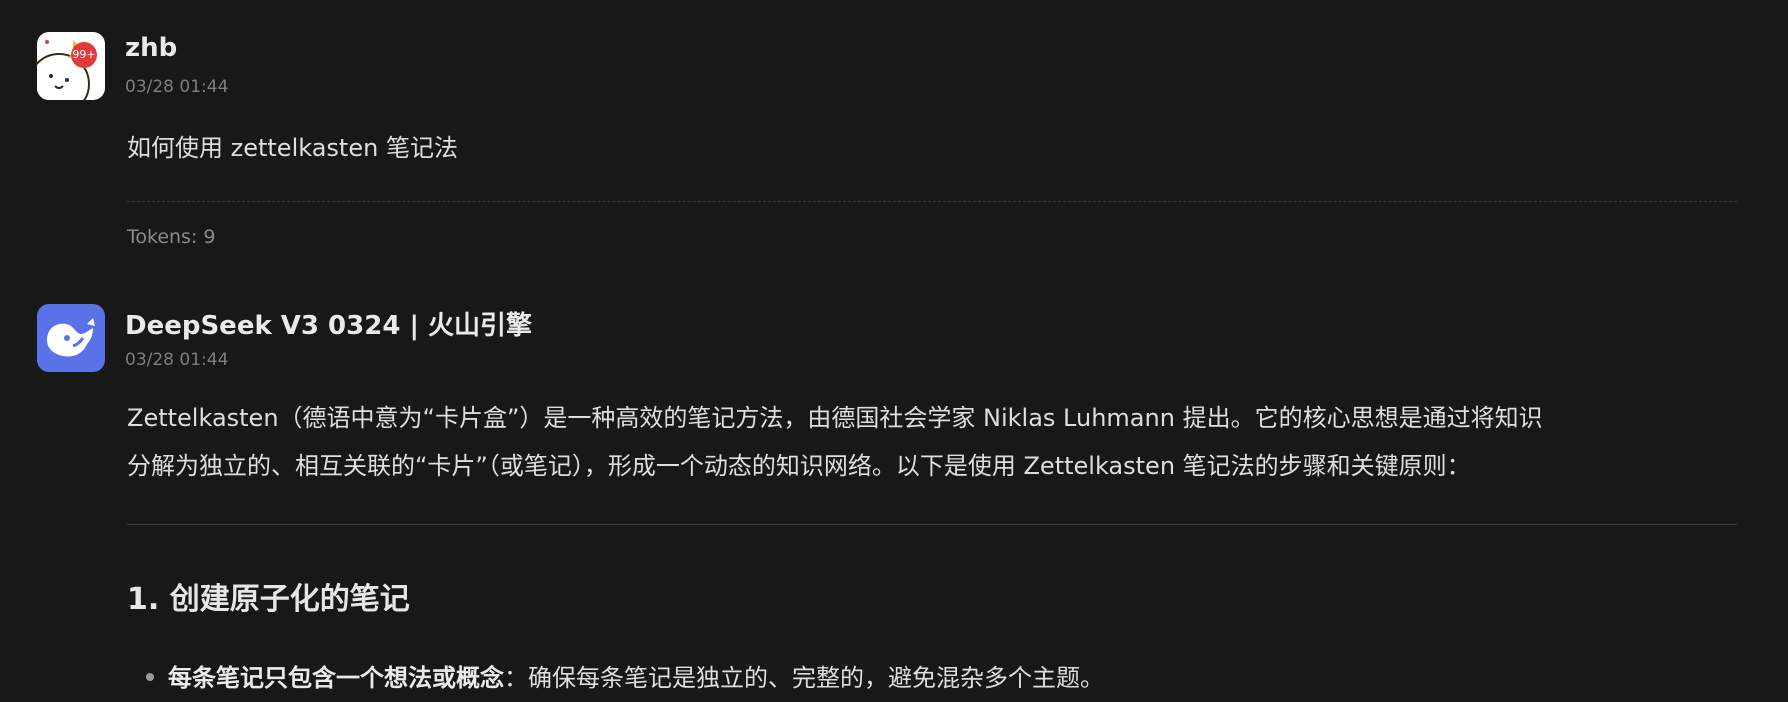  I want to click on user-timestamp: 03/28 01:44, so click(177, 87).